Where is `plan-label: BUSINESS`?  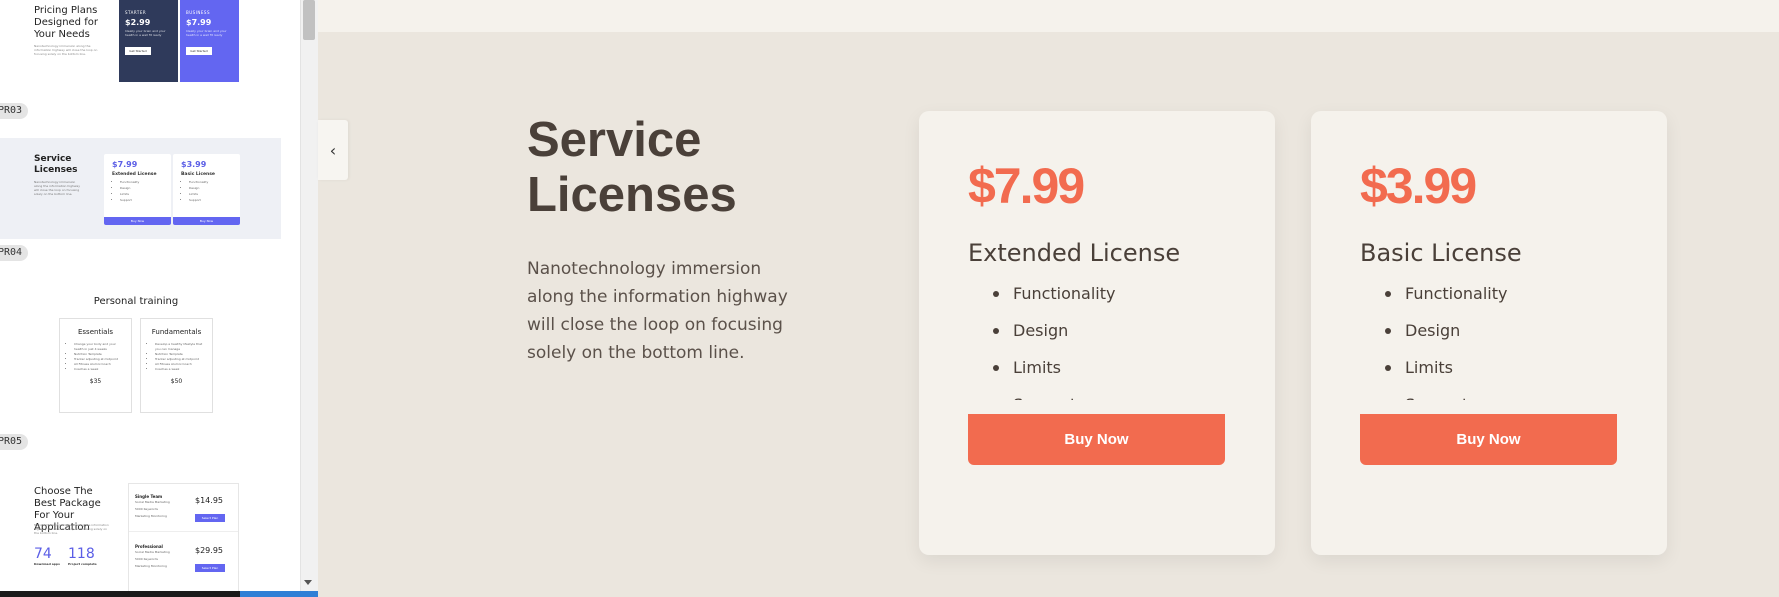 plan-label: BUSINESS is located at coordinates (198, 12).